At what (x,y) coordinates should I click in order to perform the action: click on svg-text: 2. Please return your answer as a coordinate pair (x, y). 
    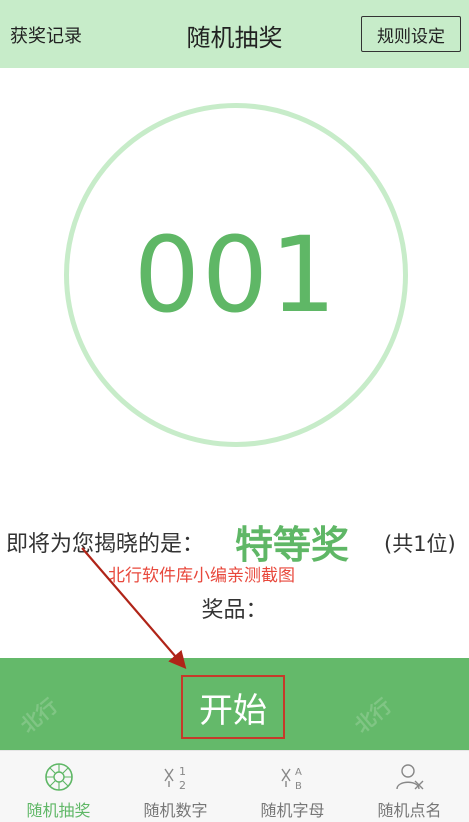
    Looking at the image, I should click on (182, 785).